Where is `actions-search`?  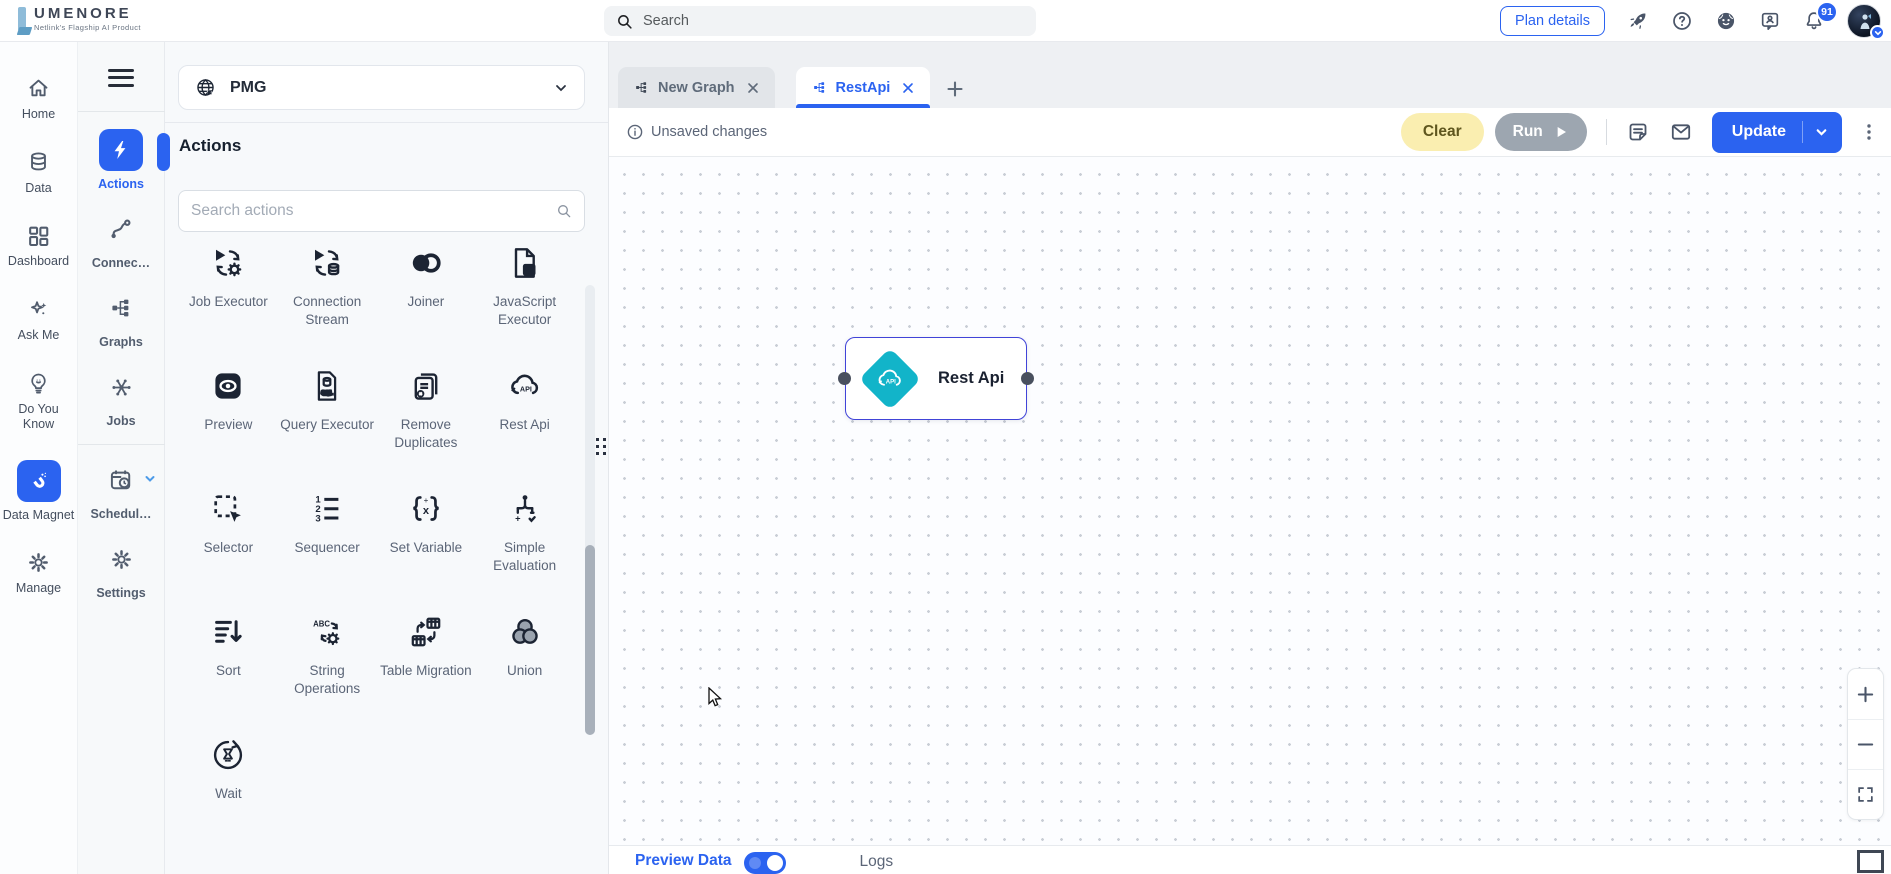
actions-search is located at coordinates (381, 211).